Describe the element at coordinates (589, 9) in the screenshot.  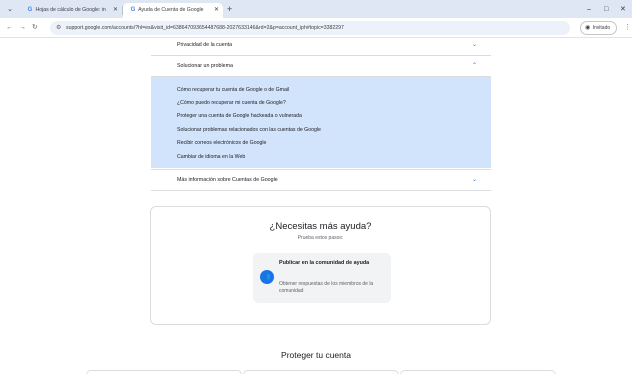
I see `minimize-icon: –` at that location.